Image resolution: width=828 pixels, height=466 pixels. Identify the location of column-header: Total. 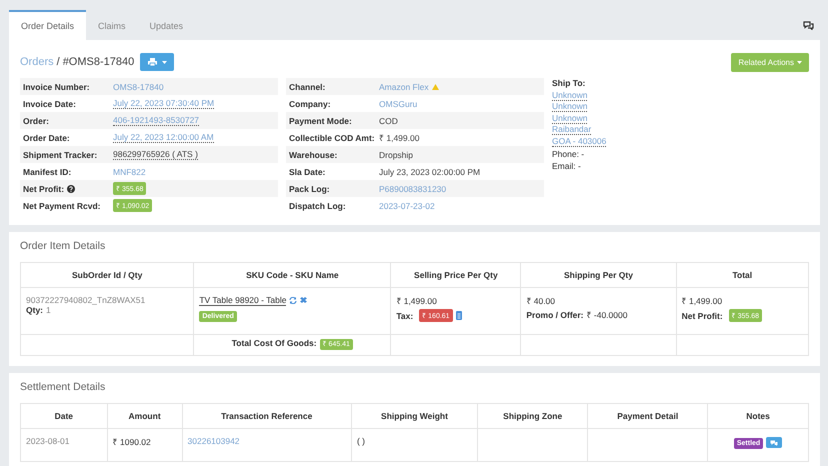
(742, 275).